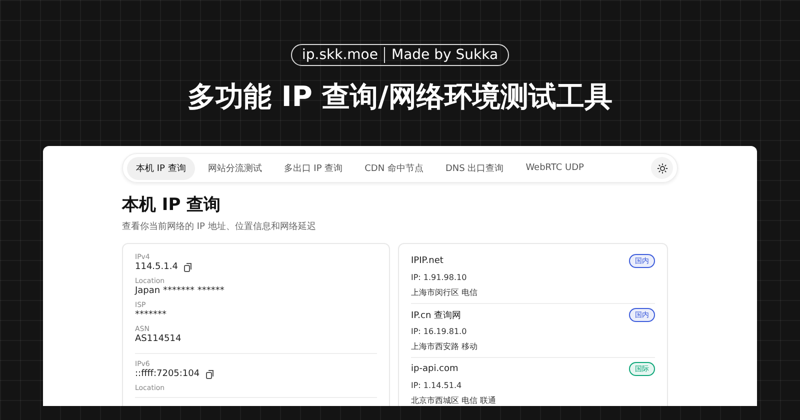 The image size is (800, 420). I want to click on source-name: ip-api.com, so click(434, 369).